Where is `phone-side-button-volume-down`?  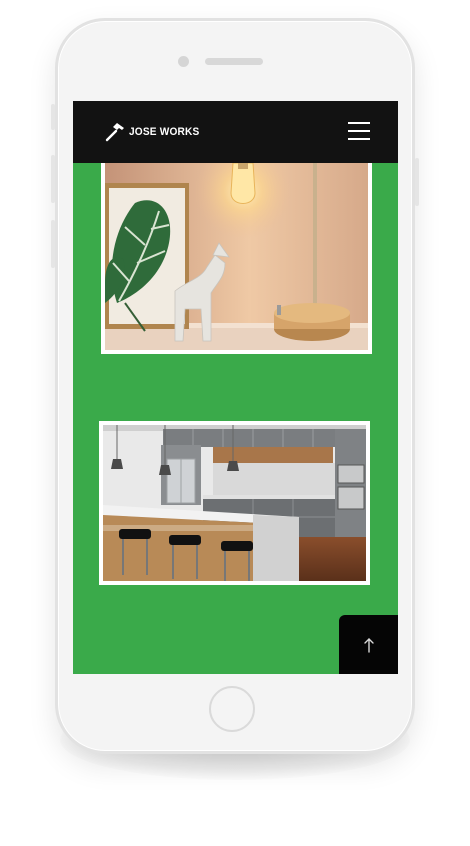
phone-side-button-volume-down is located at coordinates (53, 244).